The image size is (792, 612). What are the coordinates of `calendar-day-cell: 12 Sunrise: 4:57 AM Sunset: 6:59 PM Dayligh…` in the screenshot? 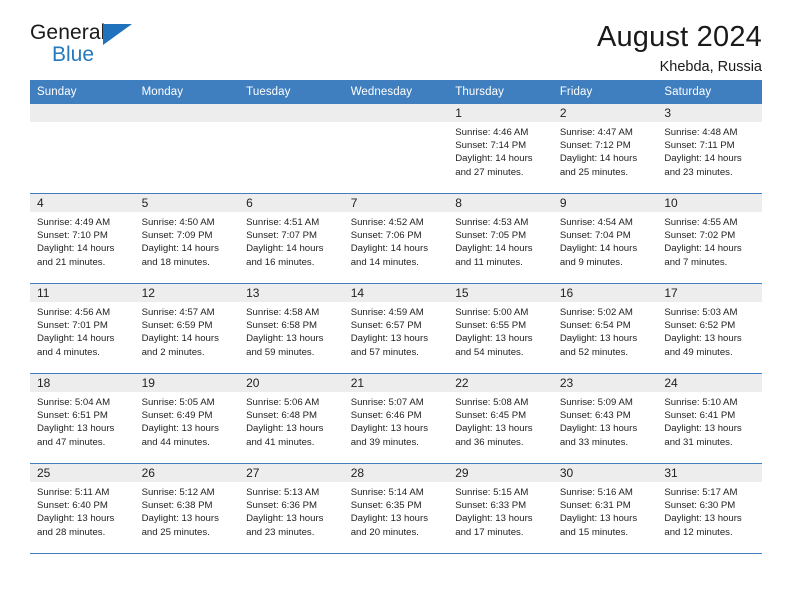 It's located at (187, 328).